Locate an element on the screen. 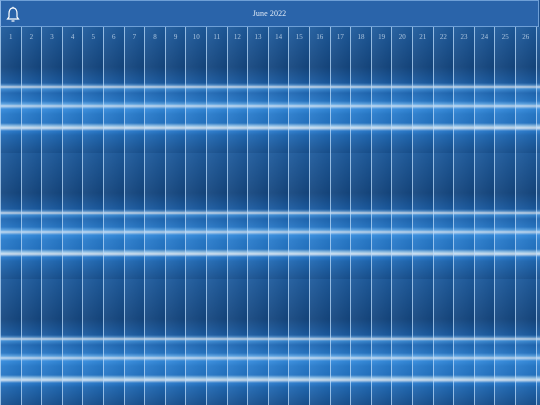 This screenshot has height=405, width=540. day-column: 6 is located at coordinates (113, 216).